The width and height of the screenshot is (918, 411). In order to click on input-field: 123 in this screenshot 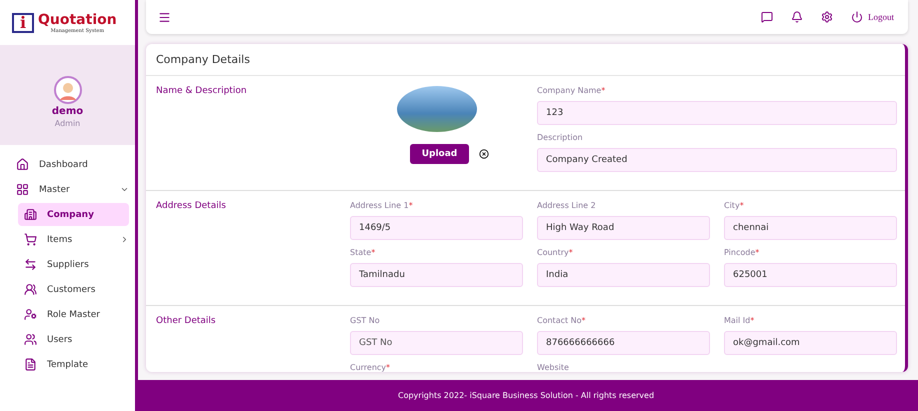, I will do `click(717, 113)`.